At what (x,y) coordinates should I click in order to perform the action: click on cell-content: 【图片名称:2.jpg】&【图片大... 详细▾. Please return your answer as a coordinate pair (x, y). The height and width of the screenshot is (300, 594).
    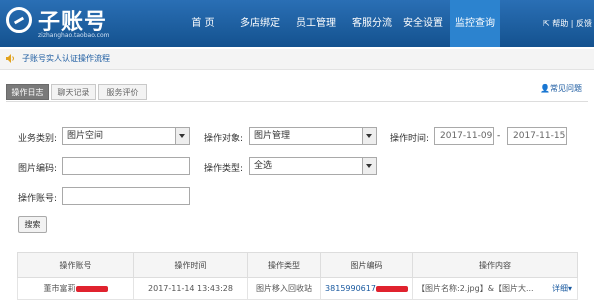
    Looking at the image, I should click on (495, 288).